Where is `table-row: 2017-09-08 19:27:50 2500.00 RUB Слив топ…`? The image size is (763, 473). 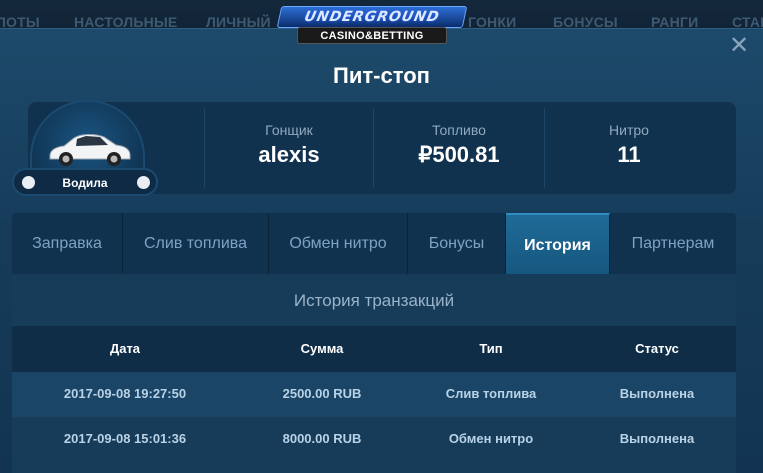 table-row: 2017-09-08 19:27:50 2500.00 RUB Слив топ… is located at coordinates (374, 394).